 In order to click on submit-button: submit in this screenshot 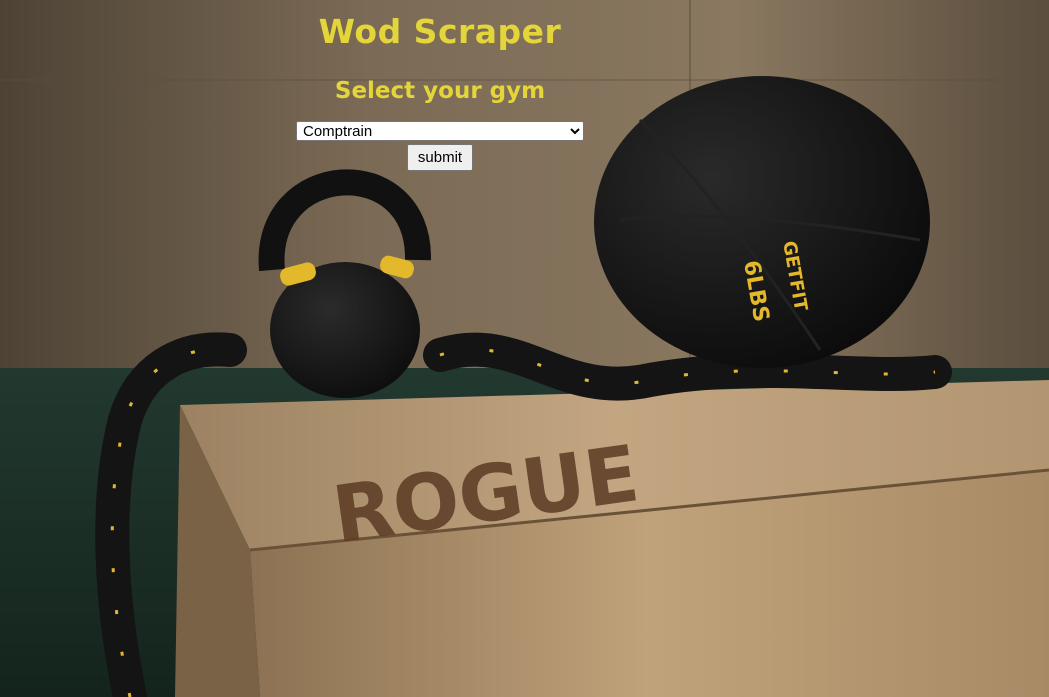, I will do `click(440, 157)`.